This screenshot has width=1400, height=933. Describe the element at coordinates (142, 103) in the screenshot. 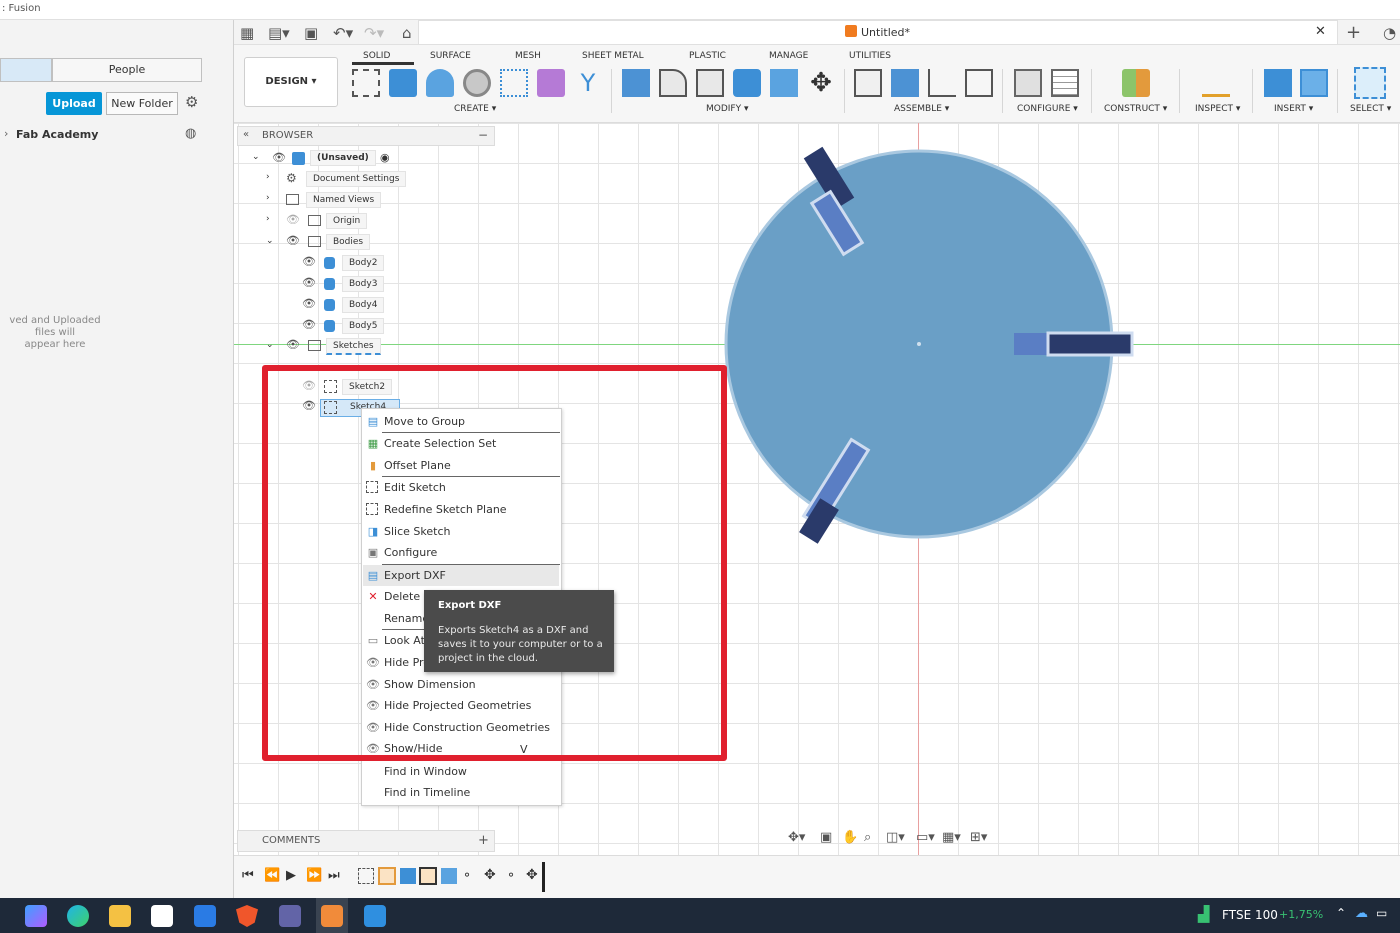

I see `new-folder-button: New Folder` at that location.